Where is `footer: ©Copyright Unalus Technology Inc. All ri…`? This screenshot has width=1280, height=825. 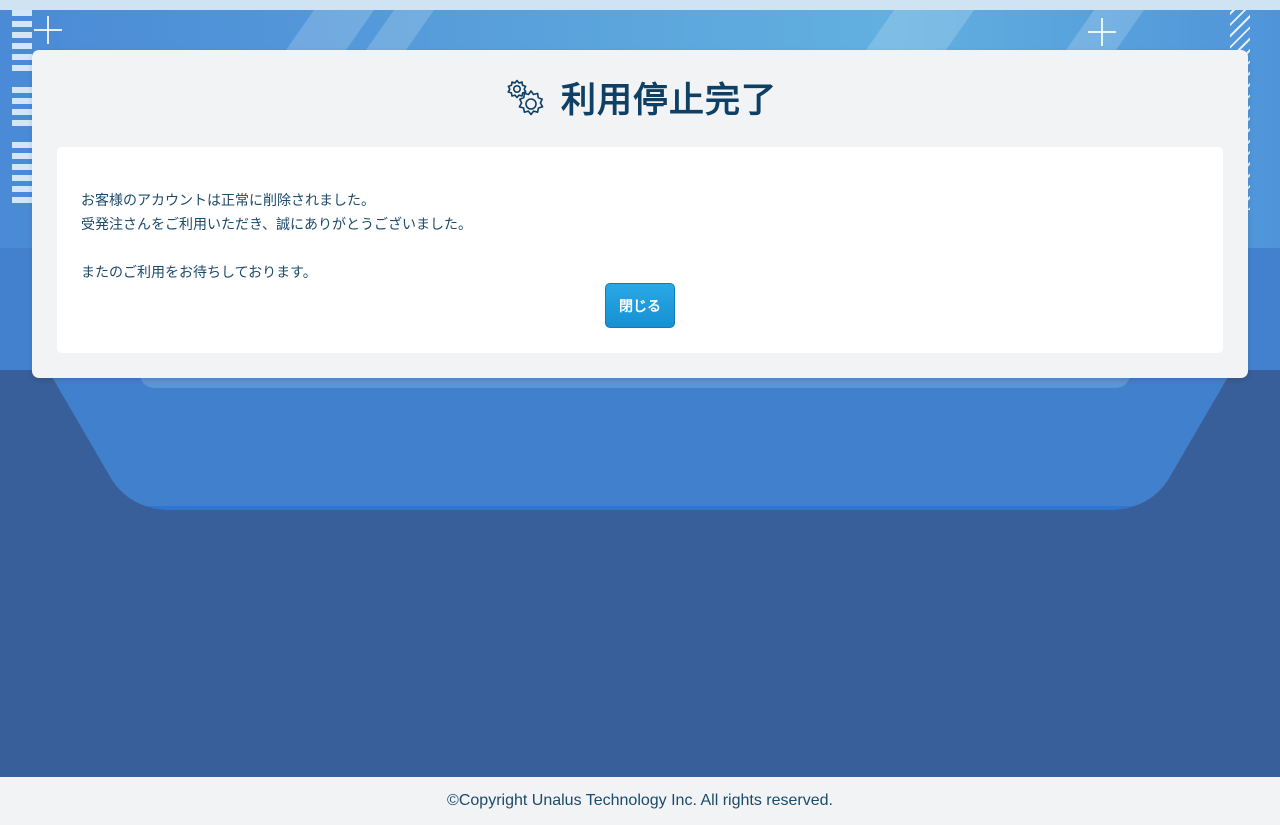
footer: ©Copyright Unalus Technology Inc. All ri… is located at coordinates (640, 801).